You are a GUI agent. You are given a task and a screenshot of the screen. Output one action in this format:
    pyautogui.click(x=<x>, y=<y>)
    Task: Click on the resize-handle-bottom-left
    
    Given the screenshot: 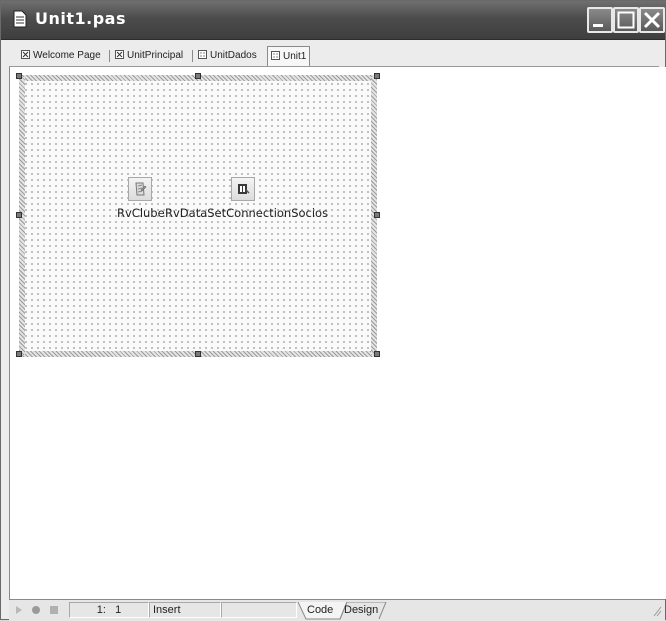 What is the action you would take?
    pyautogui.click(x=19, y=354)
    